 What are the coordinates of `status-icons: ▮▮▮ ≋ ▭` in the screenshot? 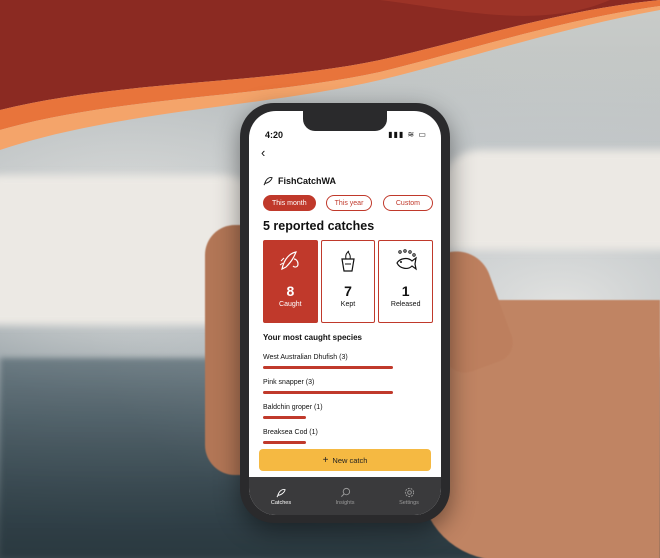 It's located at (407, 134).